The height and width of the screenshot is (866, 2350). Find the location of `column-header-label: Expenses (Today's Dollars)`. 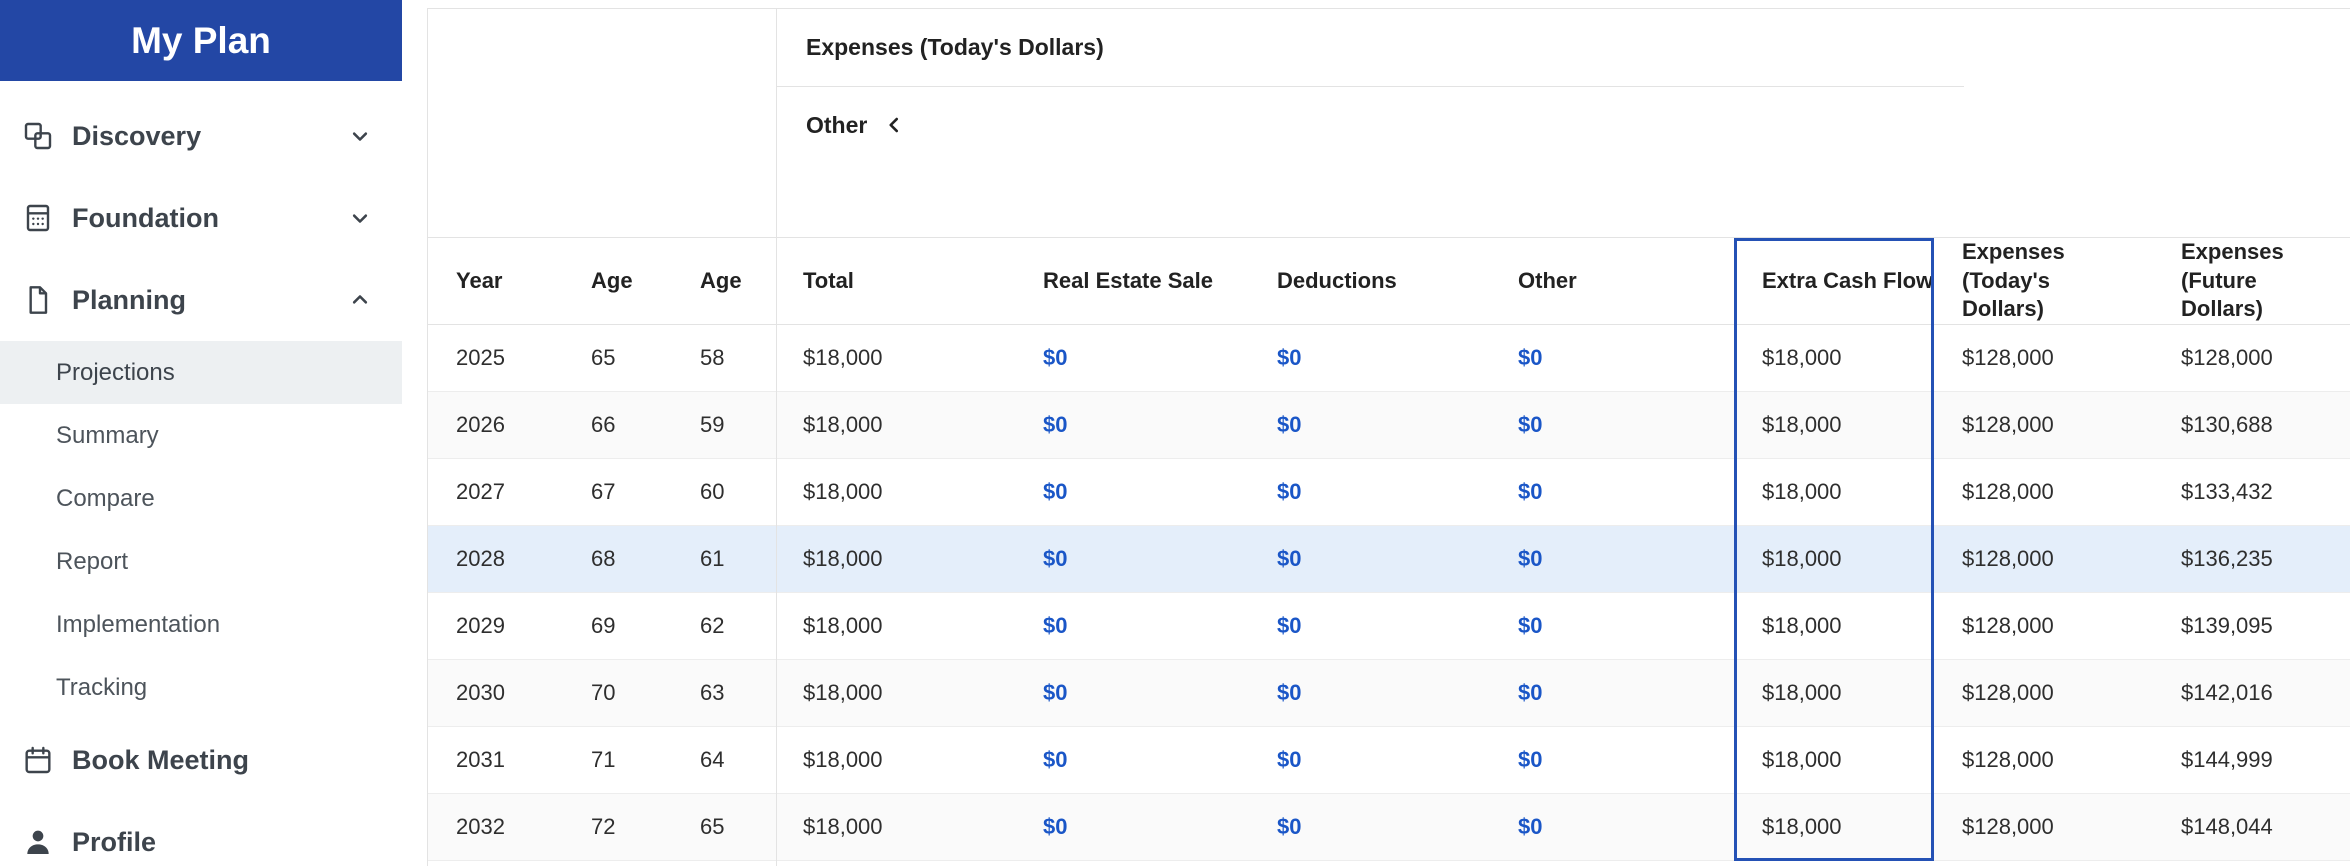

column-header-label: Expenses (Today's Dollars) is located at coordinates (2013, 280).